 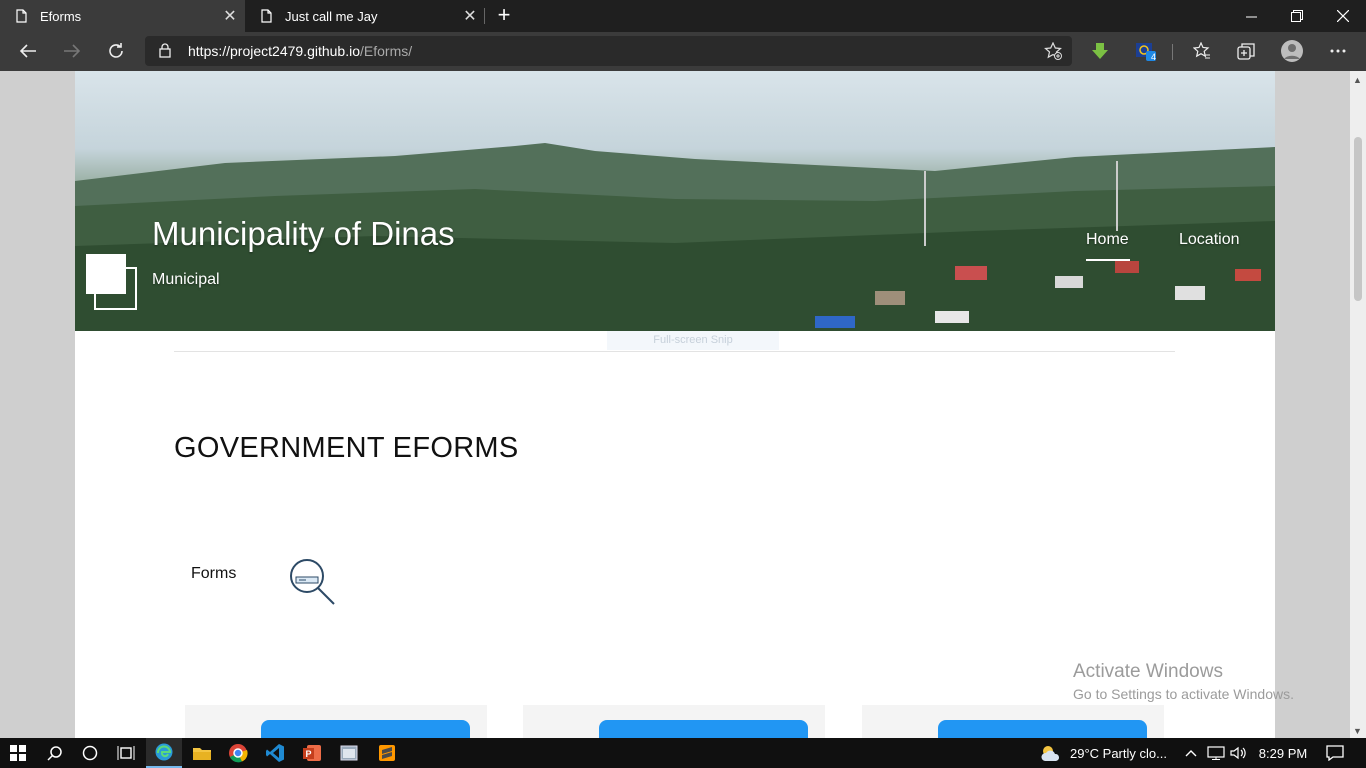 I want to click on clock-time: 8:29 PM, so click(x=1283, y=753).